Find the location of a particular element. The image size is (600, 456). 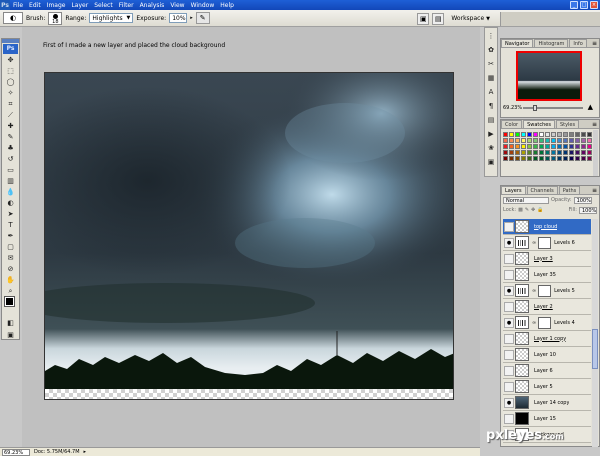

dodge-tool-icon: ◐ is located at coordinates (10, 203).